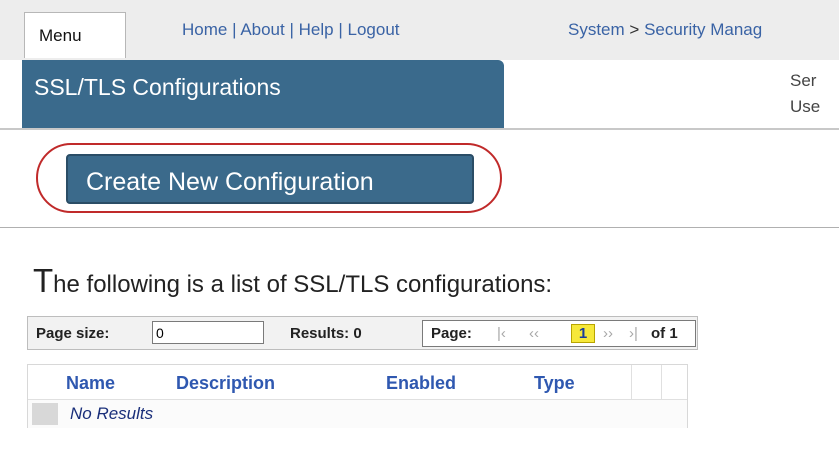  Describe the element at coordinates (419, 129) in the screenshot. I see `header-divider` at that location.